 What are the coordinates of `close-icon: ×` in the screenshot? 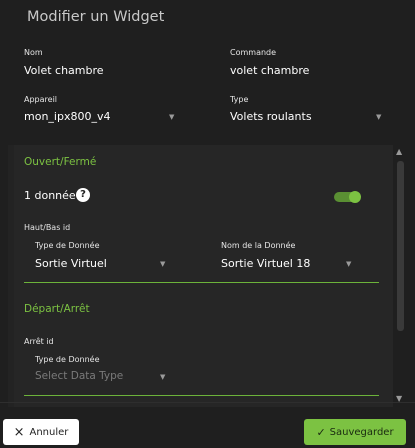 It's located at (19, 432).